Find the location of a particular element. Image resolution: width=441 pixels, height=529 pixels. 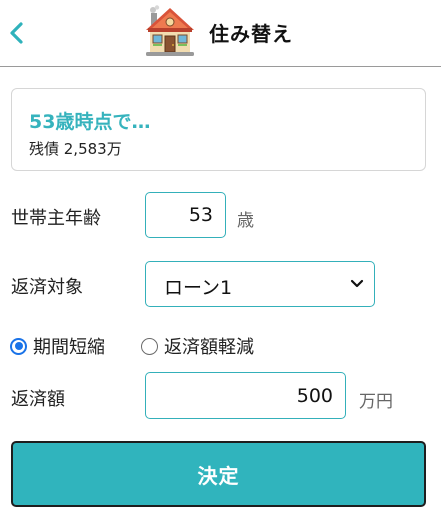

page-title: 住み替え is located at coordinates (251, 34).